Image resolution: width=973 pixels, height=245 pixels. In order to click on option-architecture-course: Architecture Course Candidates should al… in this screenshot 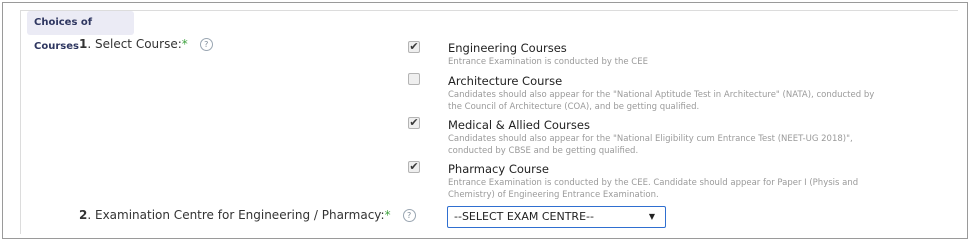, I will do `click(698, 93)`.